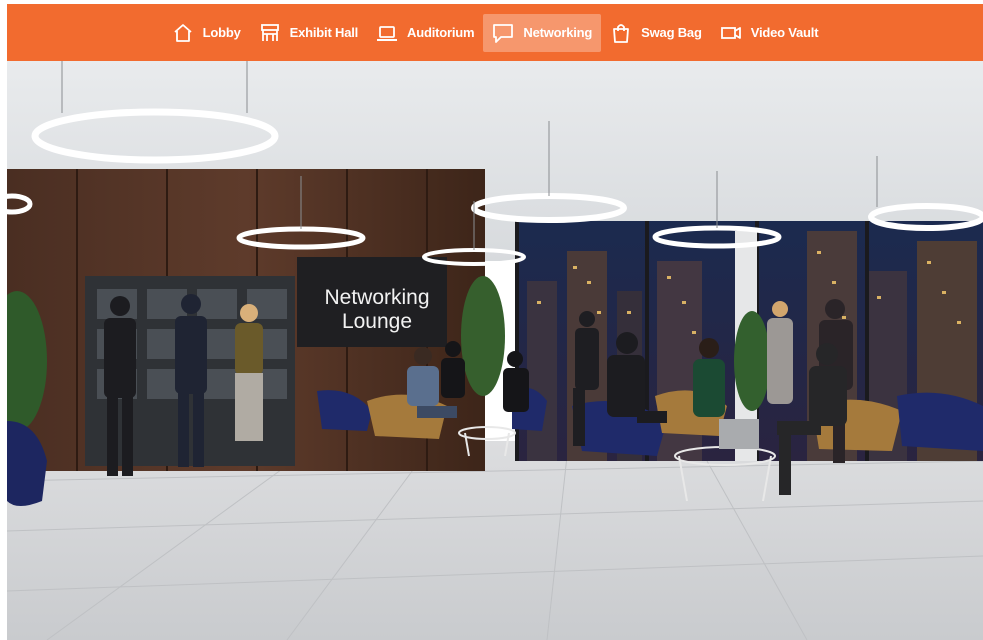 This screenshot has width=983, height=640. Describe the element at coordinates (441, 32) in the screenshot. I see `nav-item-label: Auditorium` at that location.